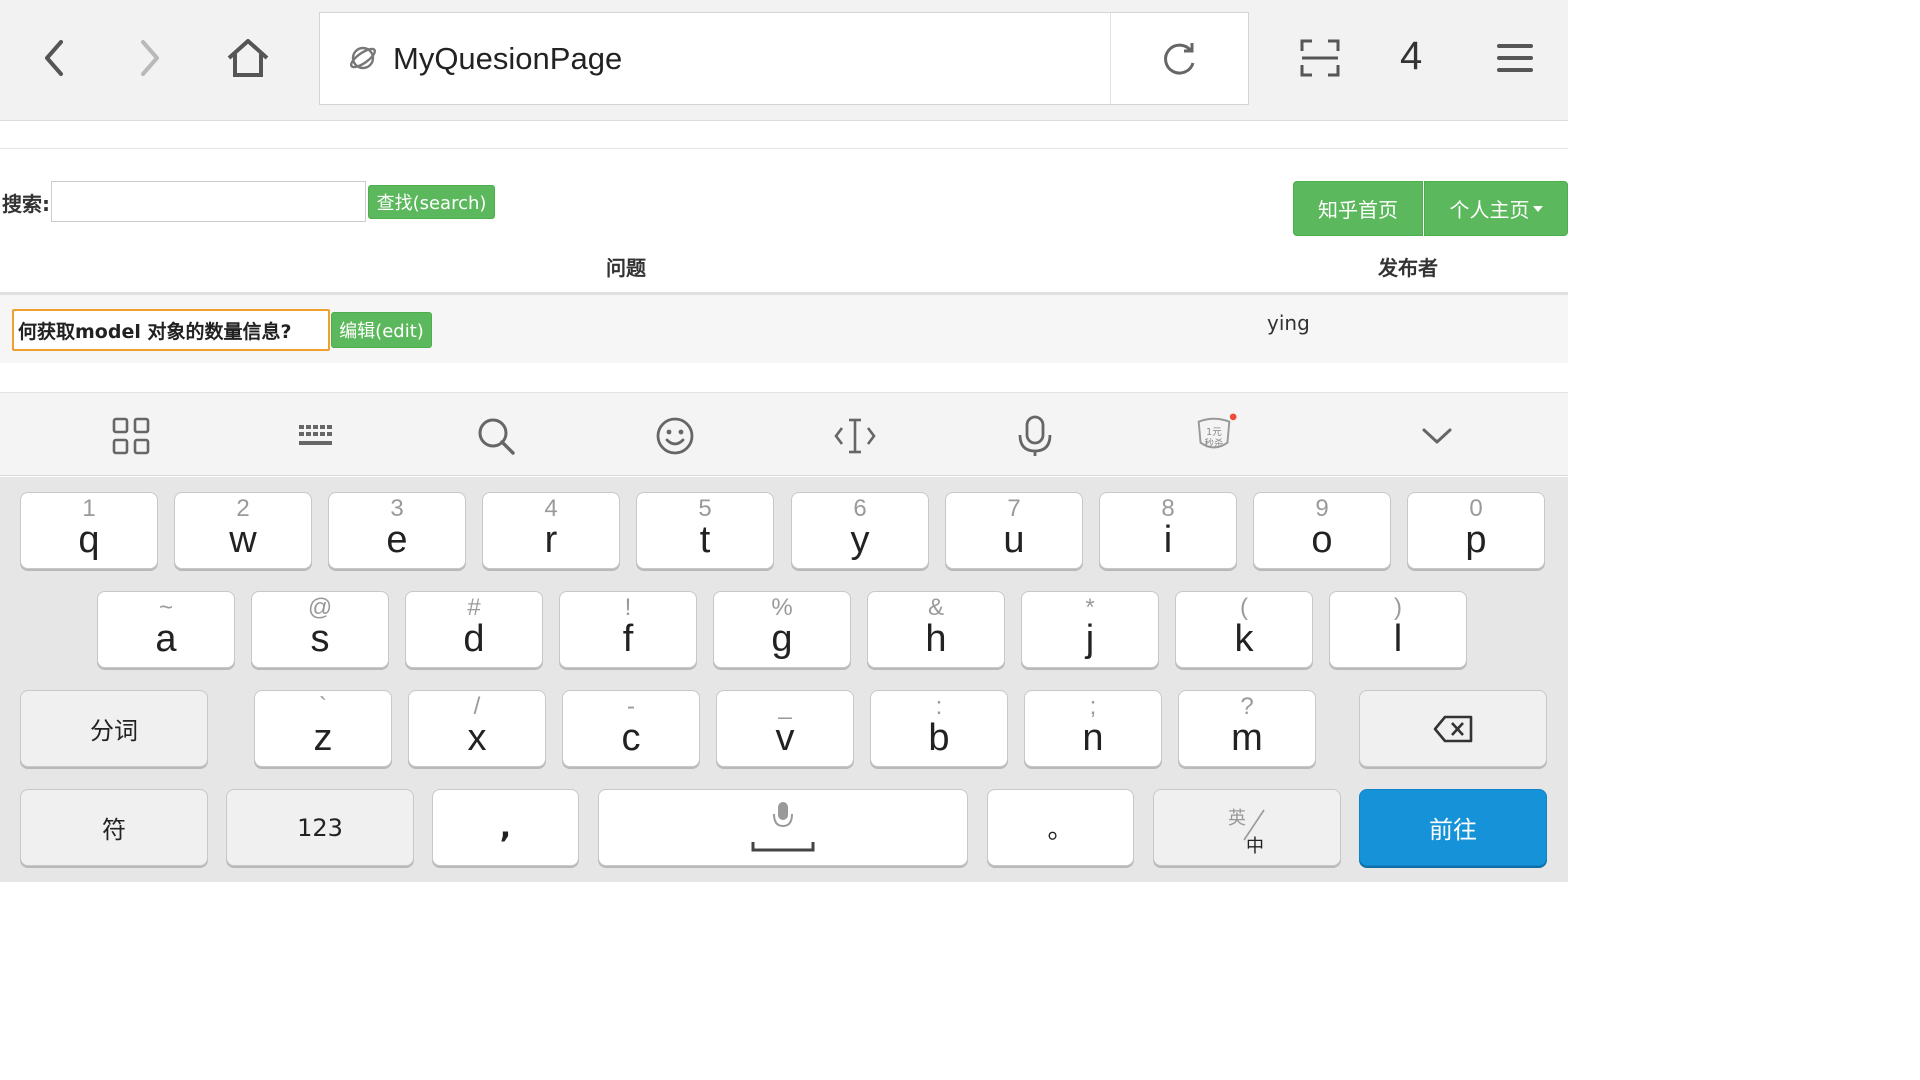  I want to click on key-letter: p, so click(1476, 540).